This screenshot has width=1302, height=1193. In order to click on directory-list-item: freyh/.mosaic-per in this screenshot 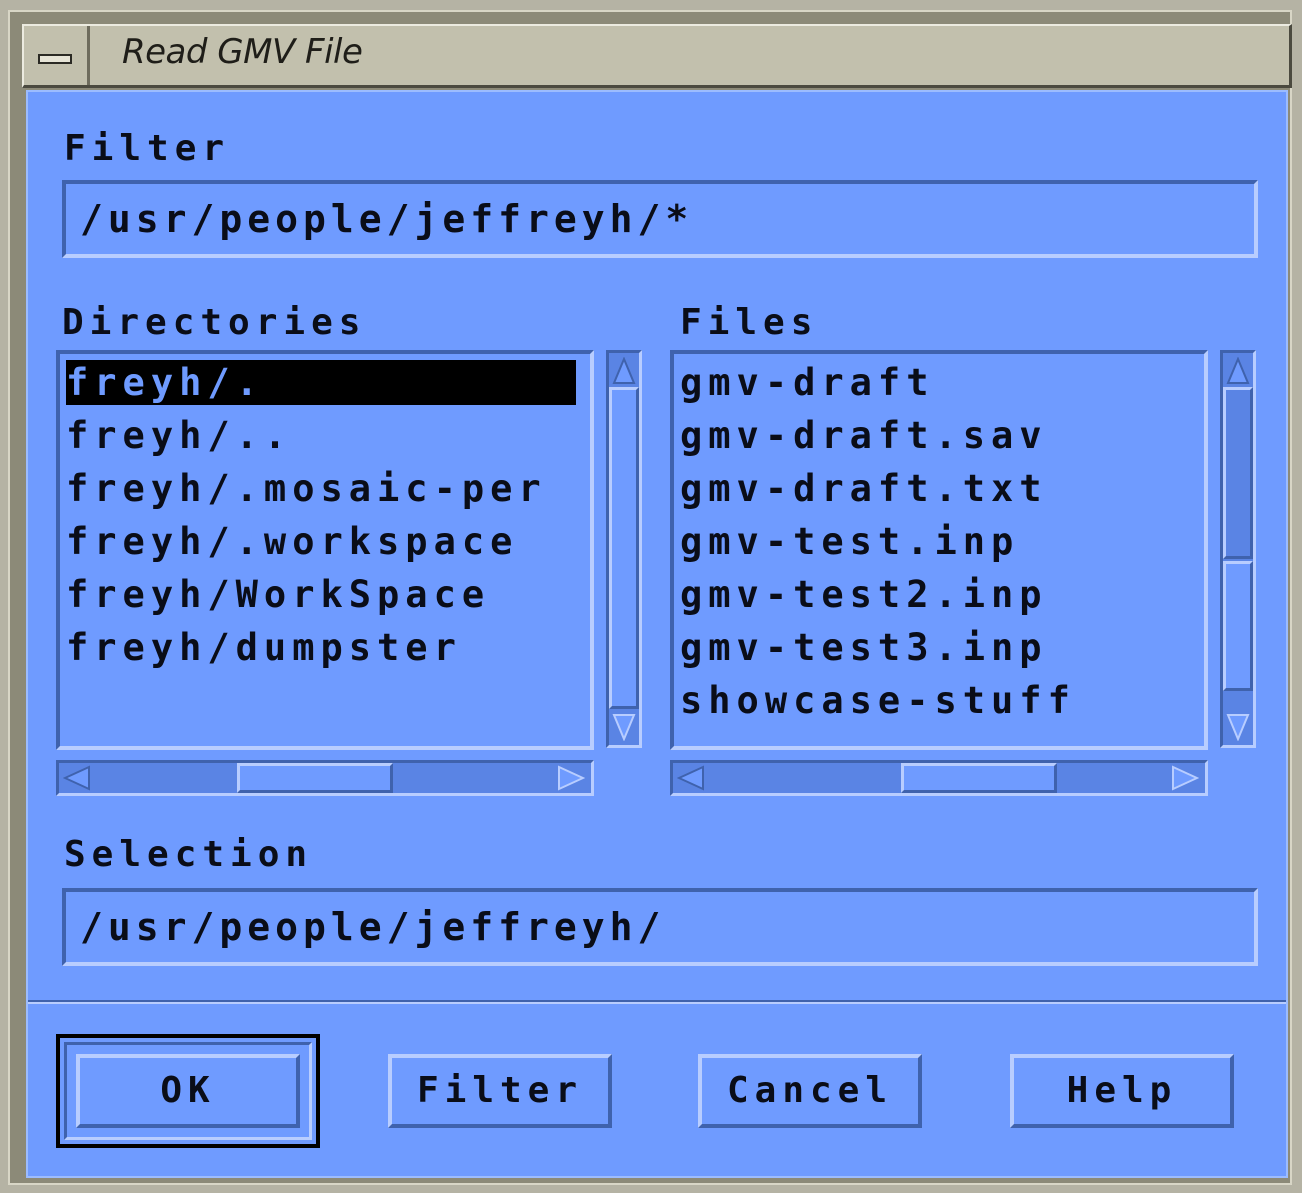, I will do `click(306, 488)`.